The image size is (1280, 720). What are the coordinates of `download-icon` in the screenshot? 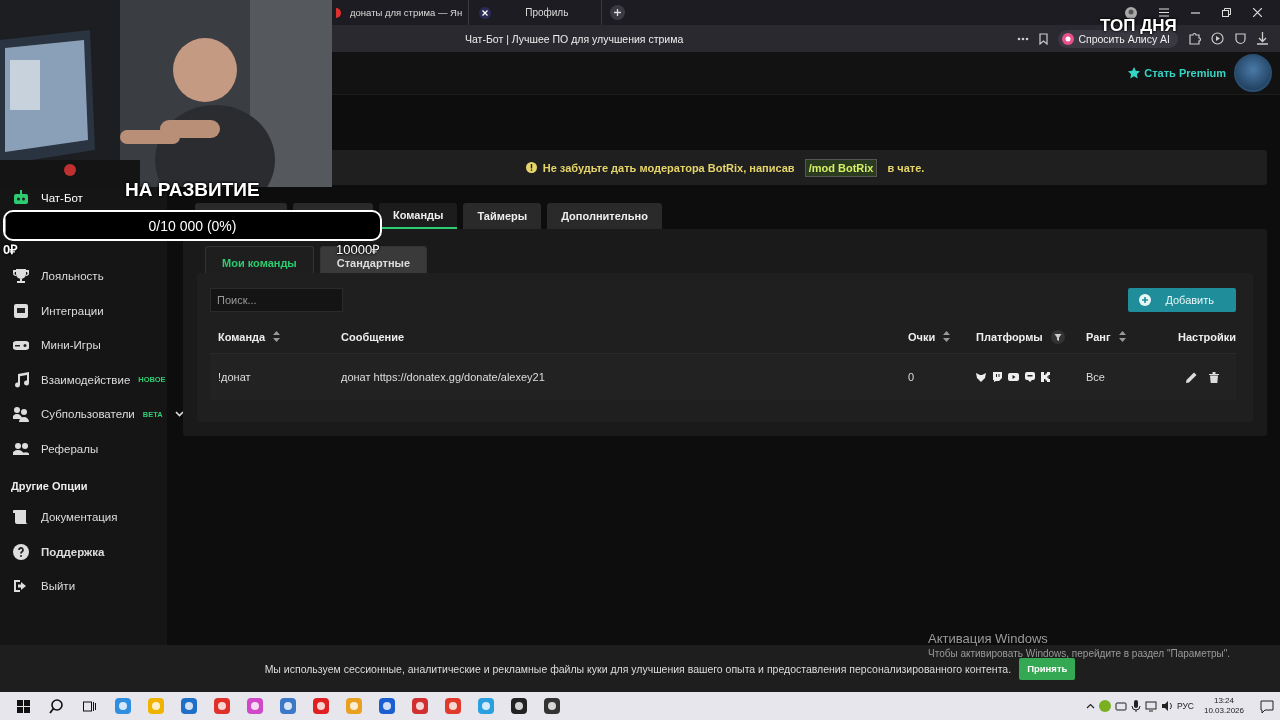 It's located at (1262, 38).